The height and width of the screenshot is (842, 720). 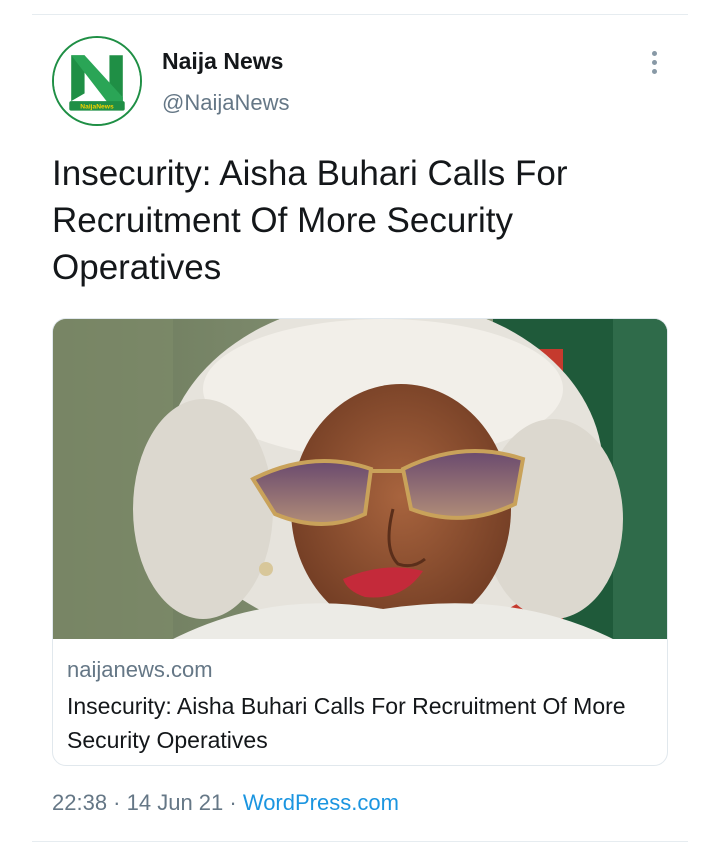 I want to click on author-name: Naija News, so click(x=222, y=61).